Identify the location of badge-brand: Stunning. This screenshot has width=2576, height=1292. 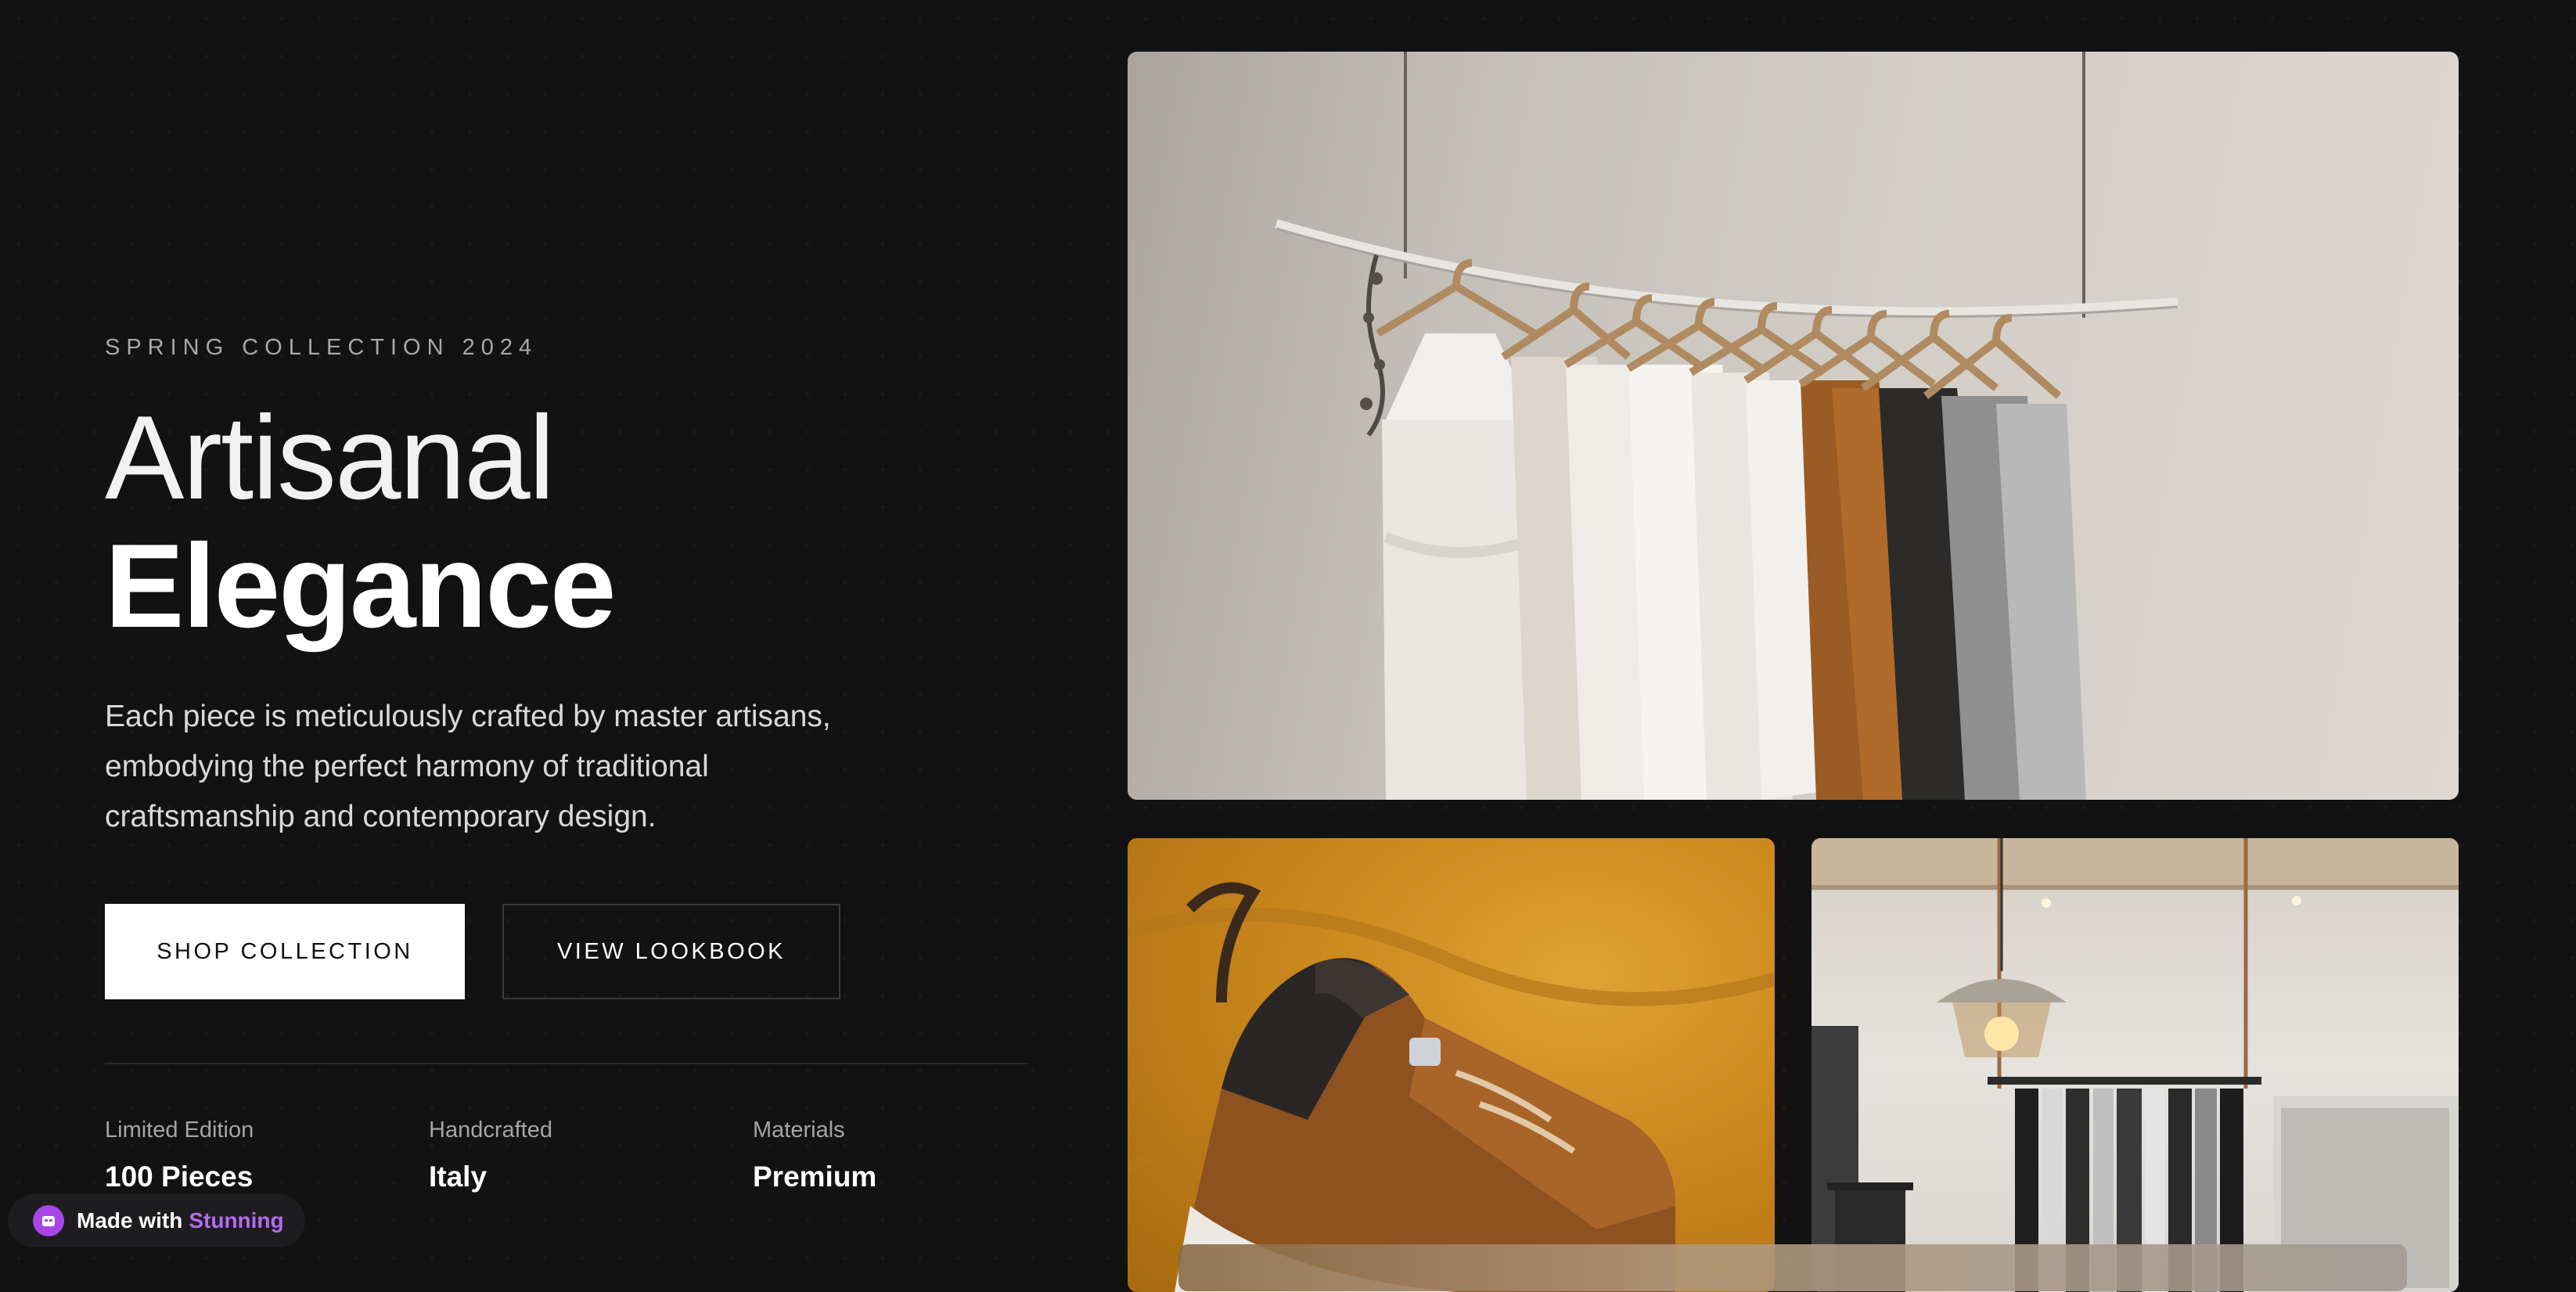
(237, 1221).